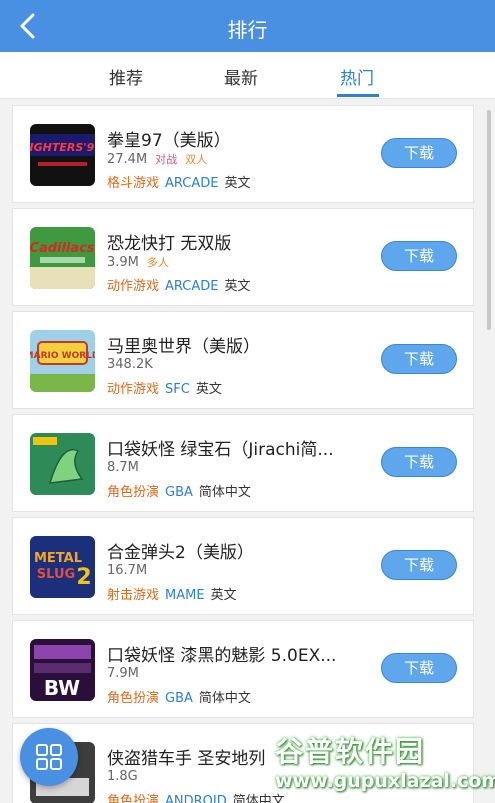 The width and height of the screenshot is (495, 803). What do you see at coordinates (183, 347) in the screenshot?
I see `game-name: 马里奥世界（美版）` at bounding box center [183, 347].